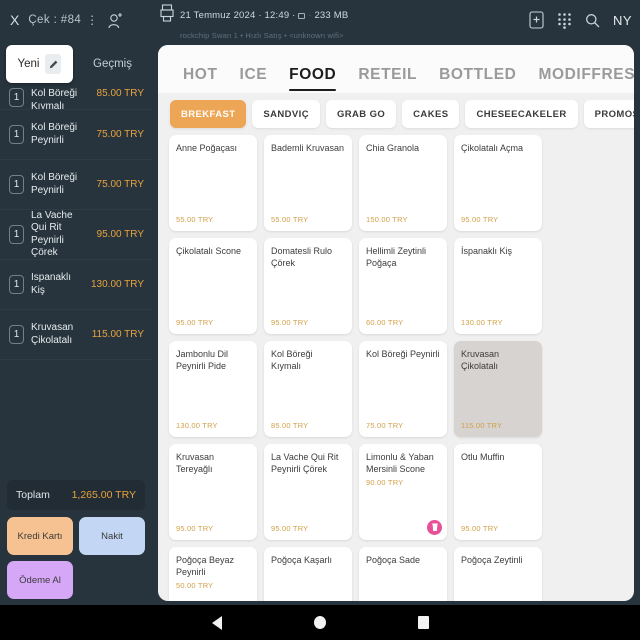 Image resolution: width=640 pixels, height=640 pixels. I want to click on product-card: Poğoça Beyaz Peynirli 50.00 TRY, so click(213, 574).